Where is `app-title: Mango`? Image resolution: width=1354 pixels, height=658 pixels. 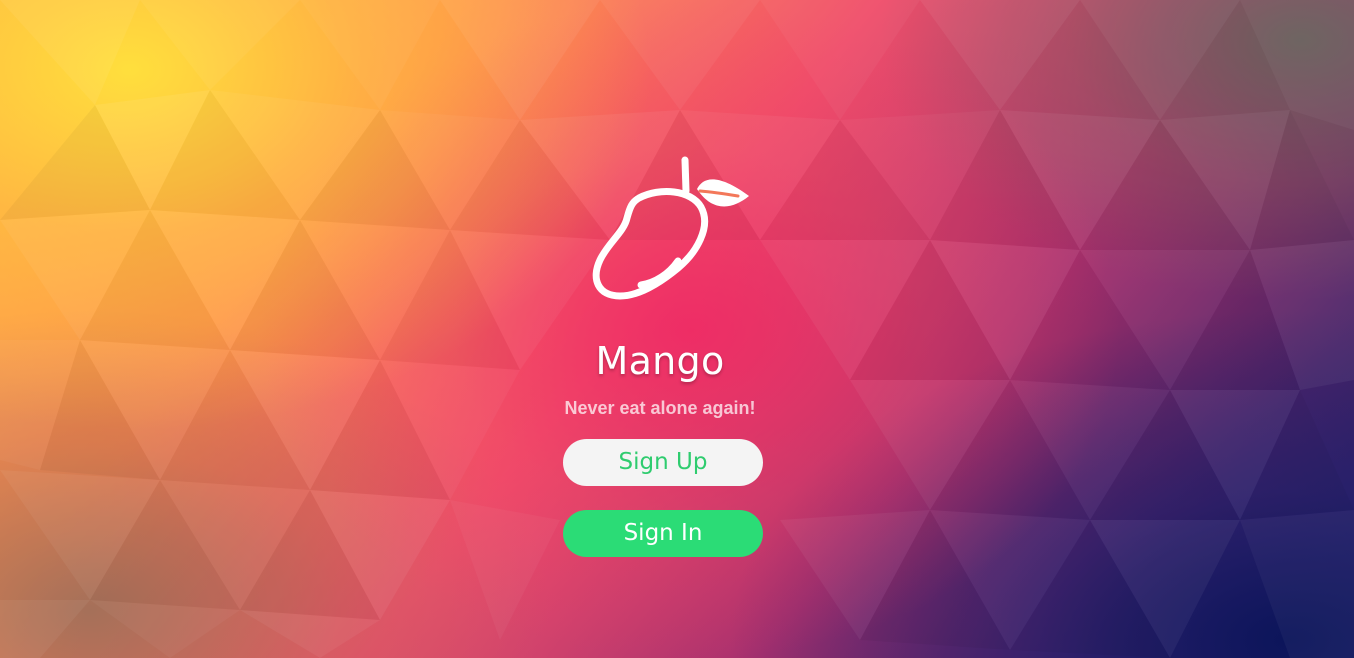
app-title: Mango is located at coordinates (660, 361).